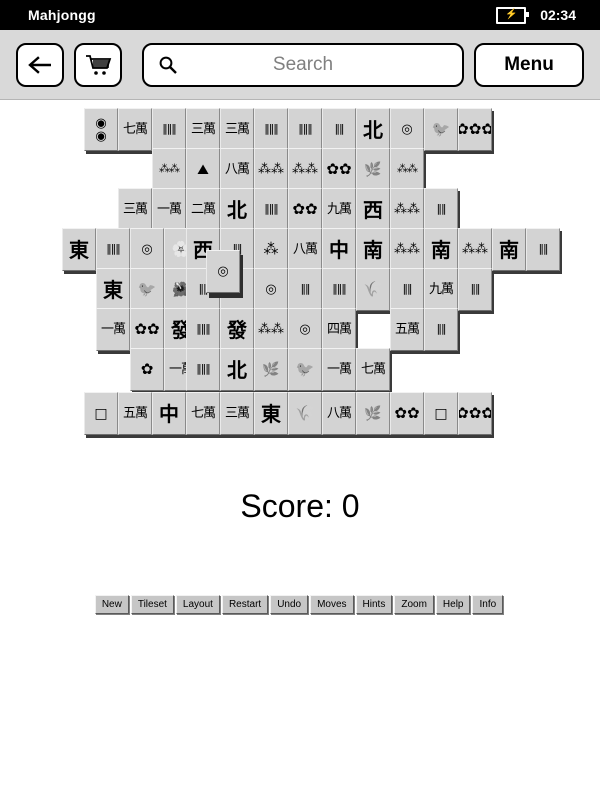 The height and width of the screenshot is (800, 600). Describe the element at coordinates (203, 169) in the screenshot. I see `mahjong-tile: ⛰` at that location.